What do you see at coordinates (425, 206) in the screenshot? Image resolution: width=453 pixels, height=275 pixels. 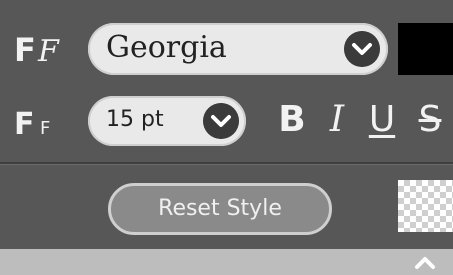 I see `background-color-swatch` at bounding box center [425, 206].